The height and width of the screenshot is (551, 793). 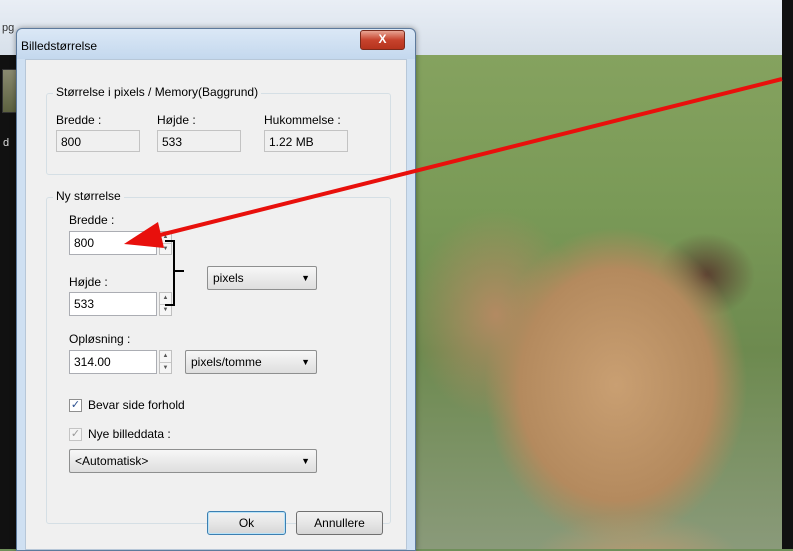 What do you see at coordinates (8, 28) in the screenshot?
I see `app-tab-fragment: pg` at bounding box center [8, 28].